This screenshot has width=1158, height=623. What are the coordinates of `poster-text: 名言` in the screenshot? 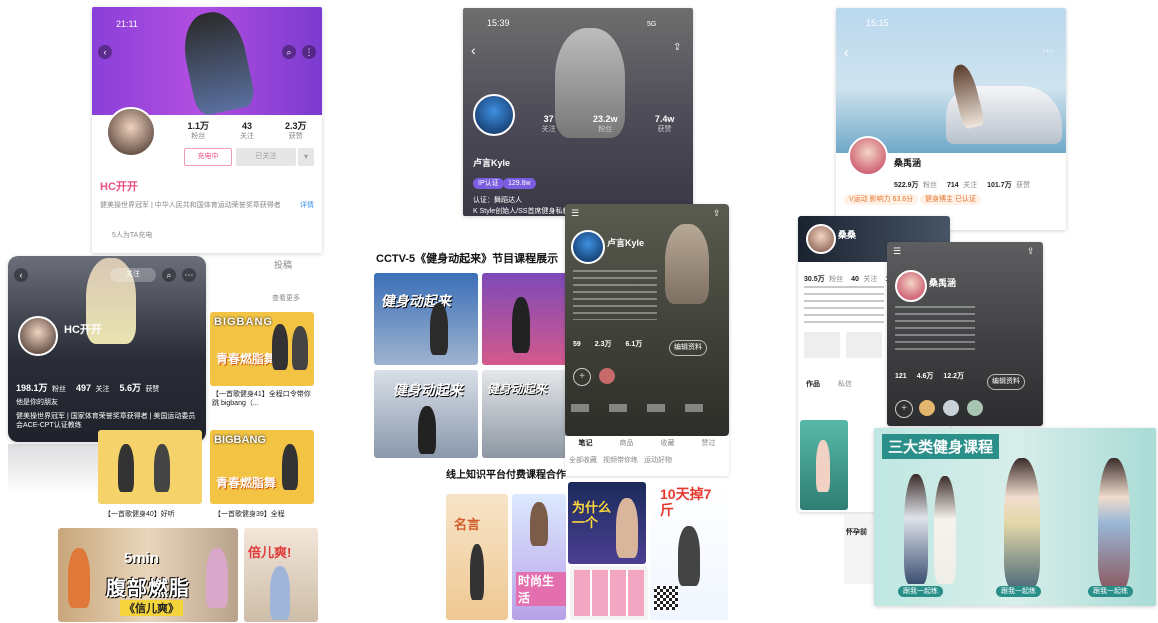 It's located at (467, 524).